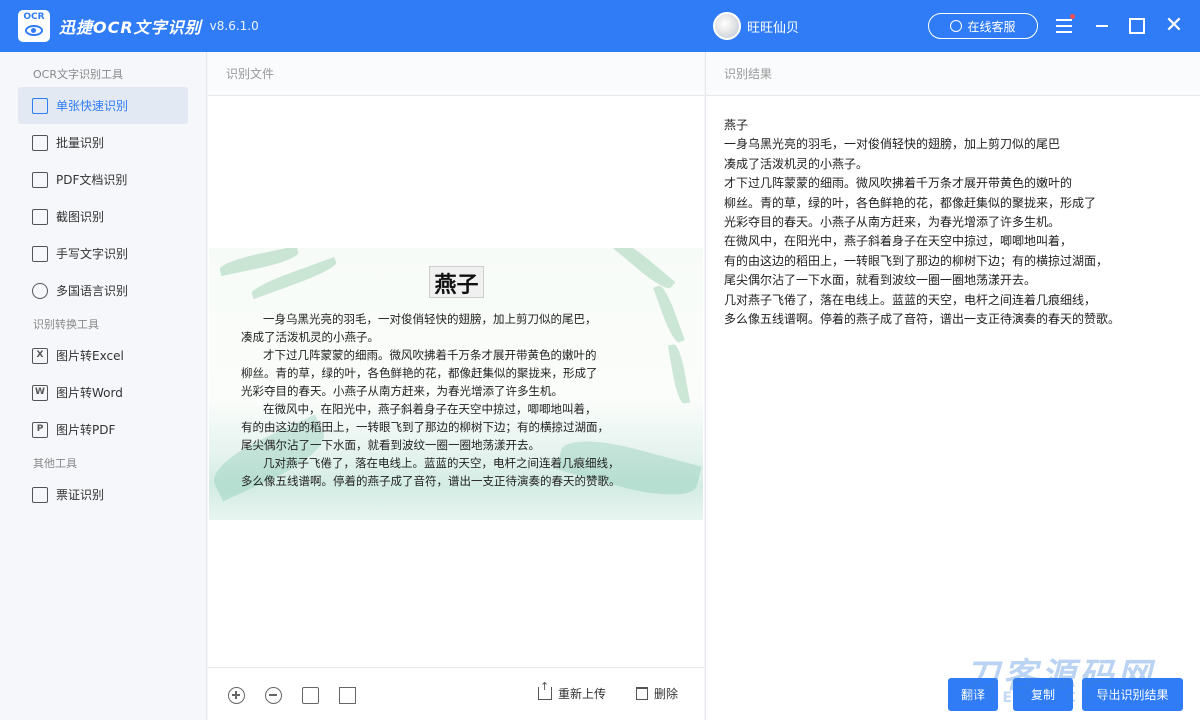 Image resolution: width=1200 pixels, height=720 pixels. What do you see at coordinates (92, 180) in the screenshot?
I see `sidebar-item-label: PDF文档识别` at bounding box center [92, 180].